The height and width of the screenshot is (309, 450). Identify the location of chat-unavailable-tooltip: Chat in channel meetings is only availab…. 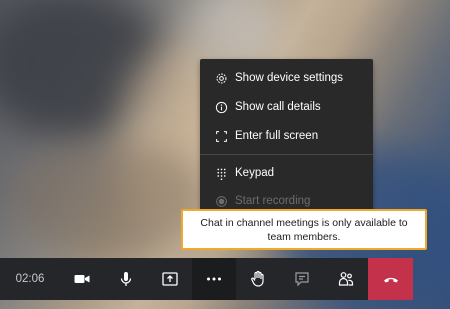
(304, 229).